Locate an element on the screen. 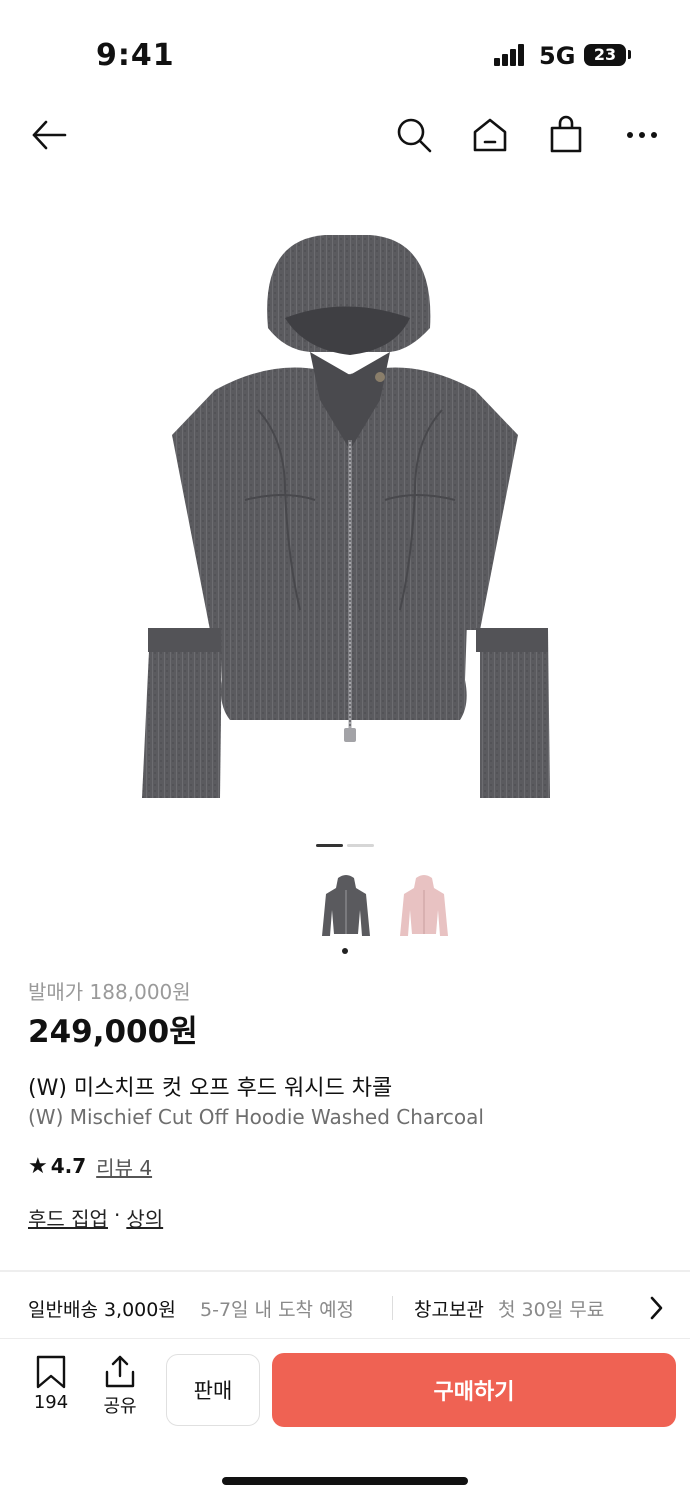 This screenshot has width=690, height=1500. home-indicator is located at coordinates (345, 1481).